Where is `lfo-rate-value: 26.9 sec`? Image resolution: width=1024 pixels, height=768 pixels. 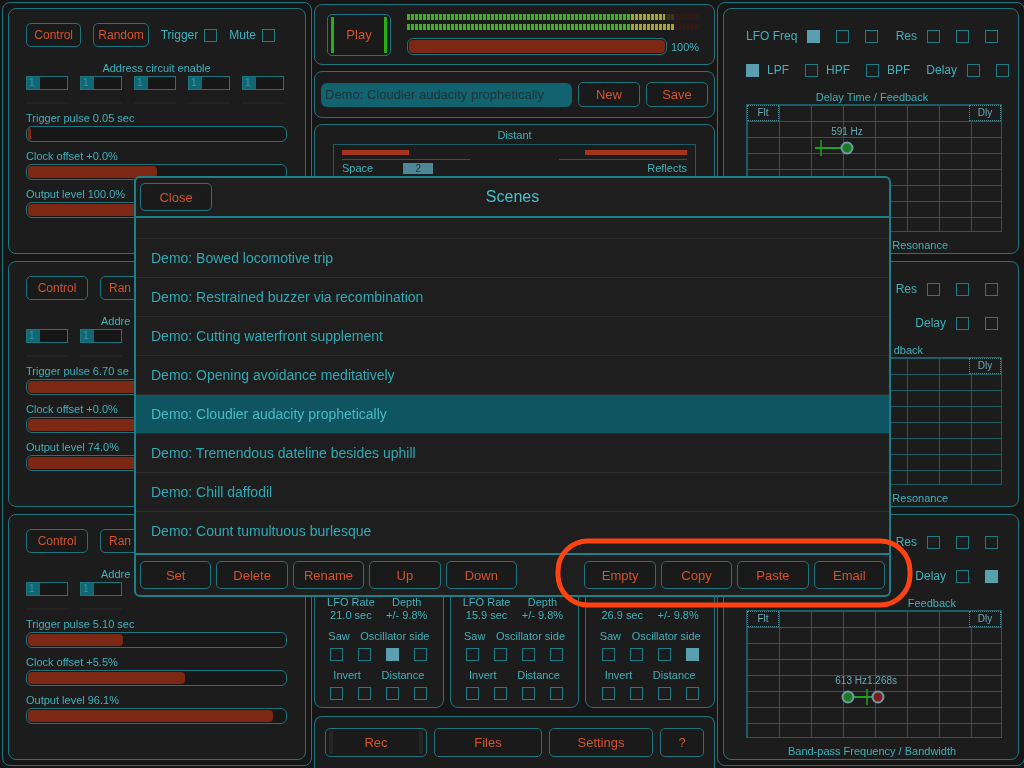 lfo-rate-value: 26.9 sec is located at coordinates (622, 615).